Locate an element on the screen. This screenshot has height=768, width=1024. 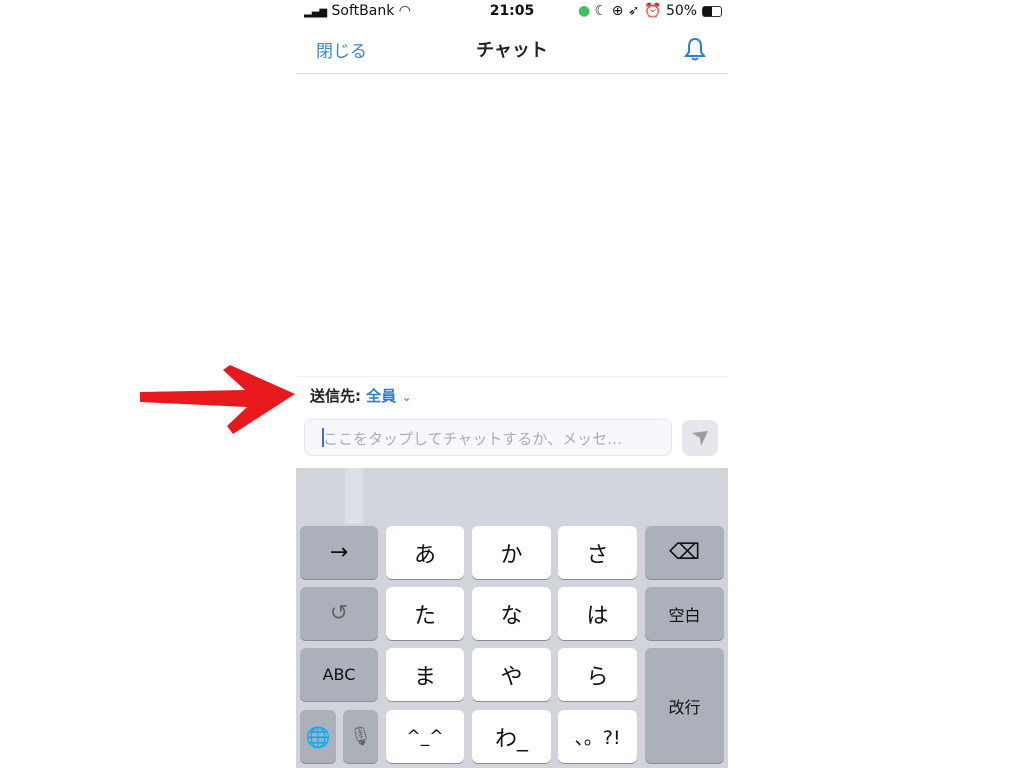
key-ha: は is located at coordinates (597, 613).